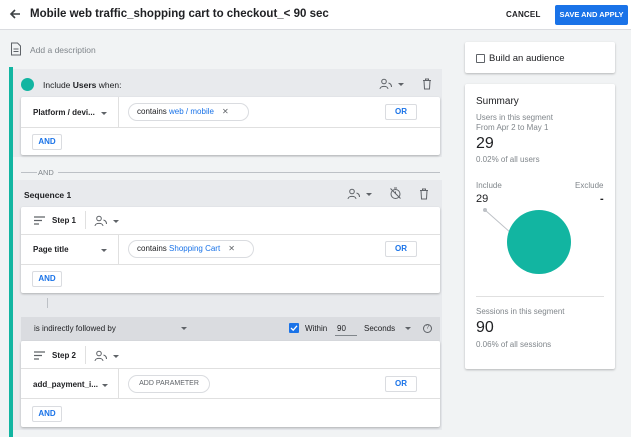  I want to click on segment-pie-chart, so click(527, 241).